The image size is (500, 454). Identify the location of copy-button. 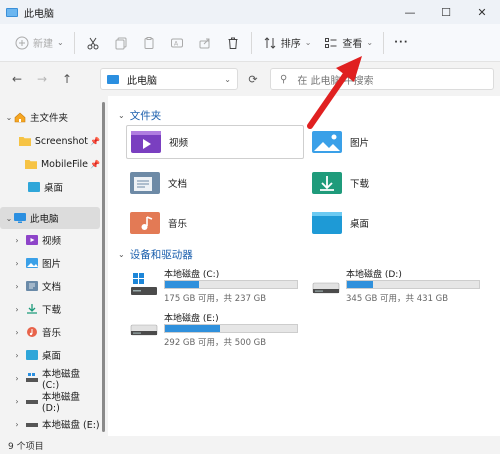
(121, 43).